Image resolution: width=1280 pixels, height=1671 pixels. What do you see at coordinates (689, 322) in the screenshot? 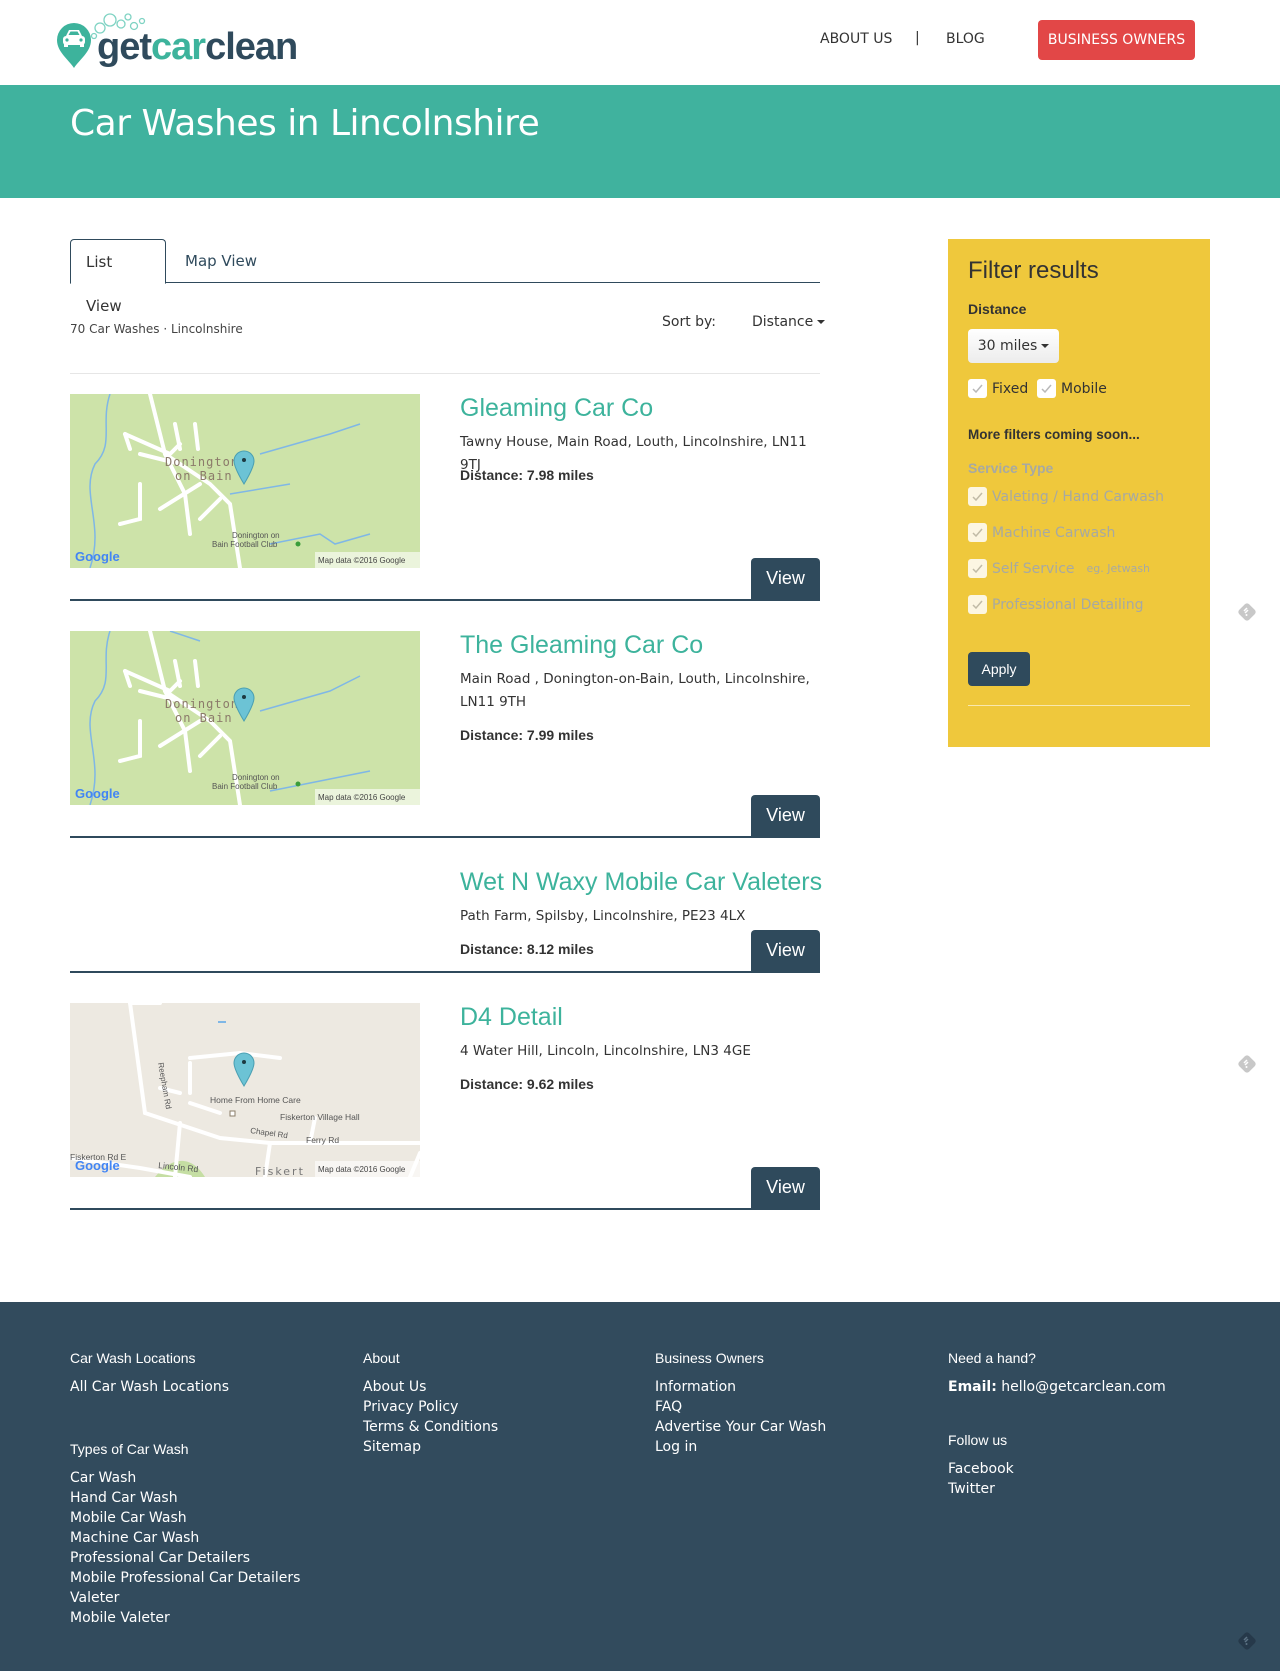
I see `sort-label: Sort by:` at bounding box center [689, 322].